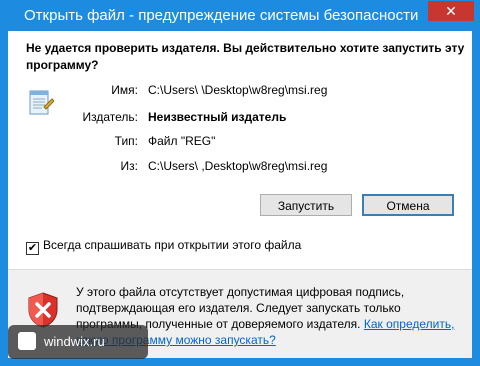  What do you see at coordinates (217, 117) in the screenshot?
I see `publisher-value: Неизвестный издатель` at bounding box center [217, 117].